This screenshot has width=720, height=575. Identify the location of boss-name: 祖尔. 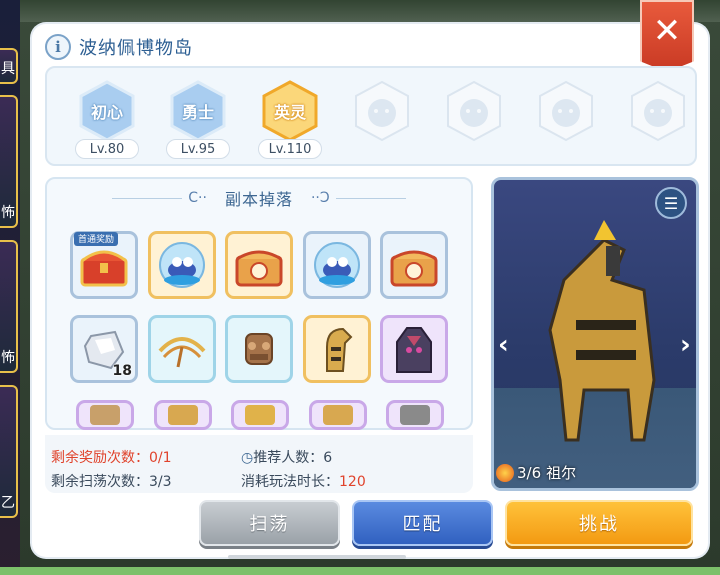
(561, 473).